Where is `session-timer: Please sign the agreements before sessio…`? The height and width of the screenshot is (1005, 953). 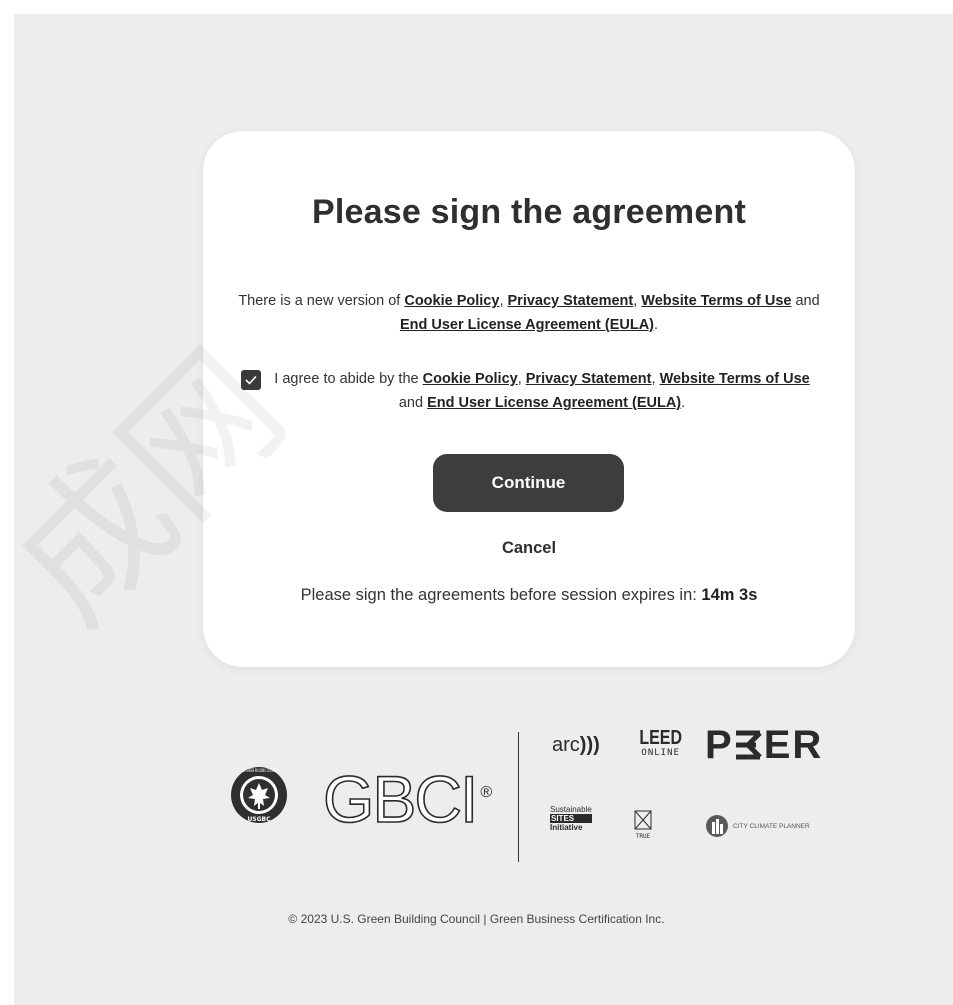
session-timer: Please sign the agreements before sessio… is located at coordinates (529, 595).